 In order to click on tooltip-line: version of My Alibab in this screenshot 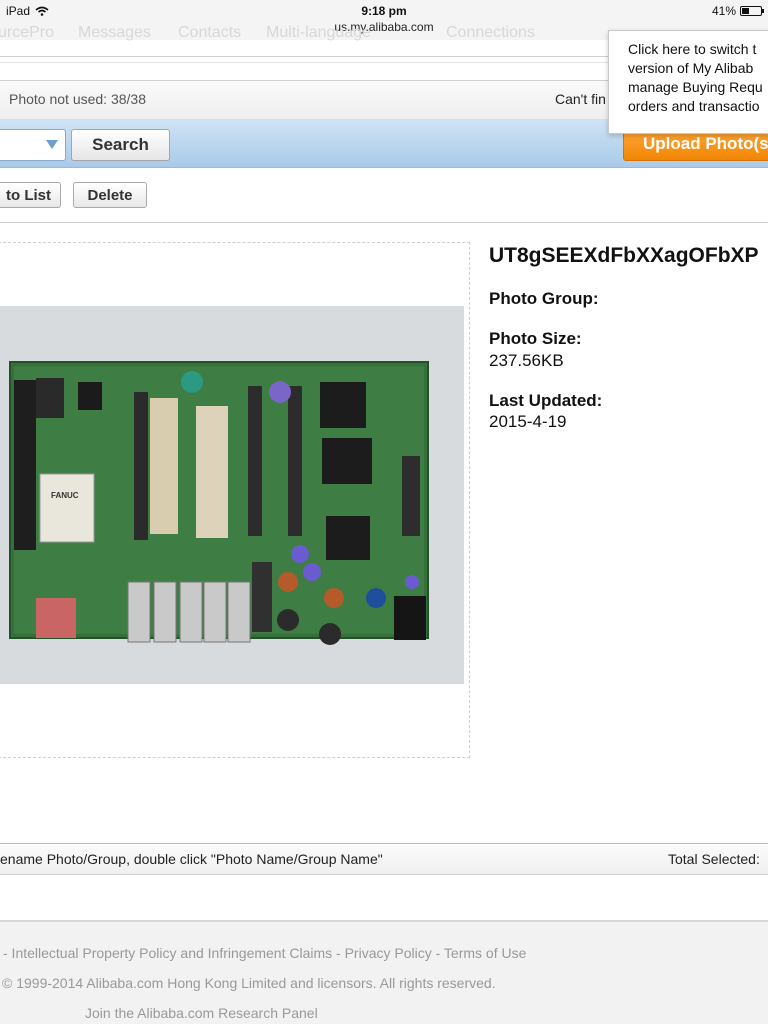, I will do `click(691, 68)`.